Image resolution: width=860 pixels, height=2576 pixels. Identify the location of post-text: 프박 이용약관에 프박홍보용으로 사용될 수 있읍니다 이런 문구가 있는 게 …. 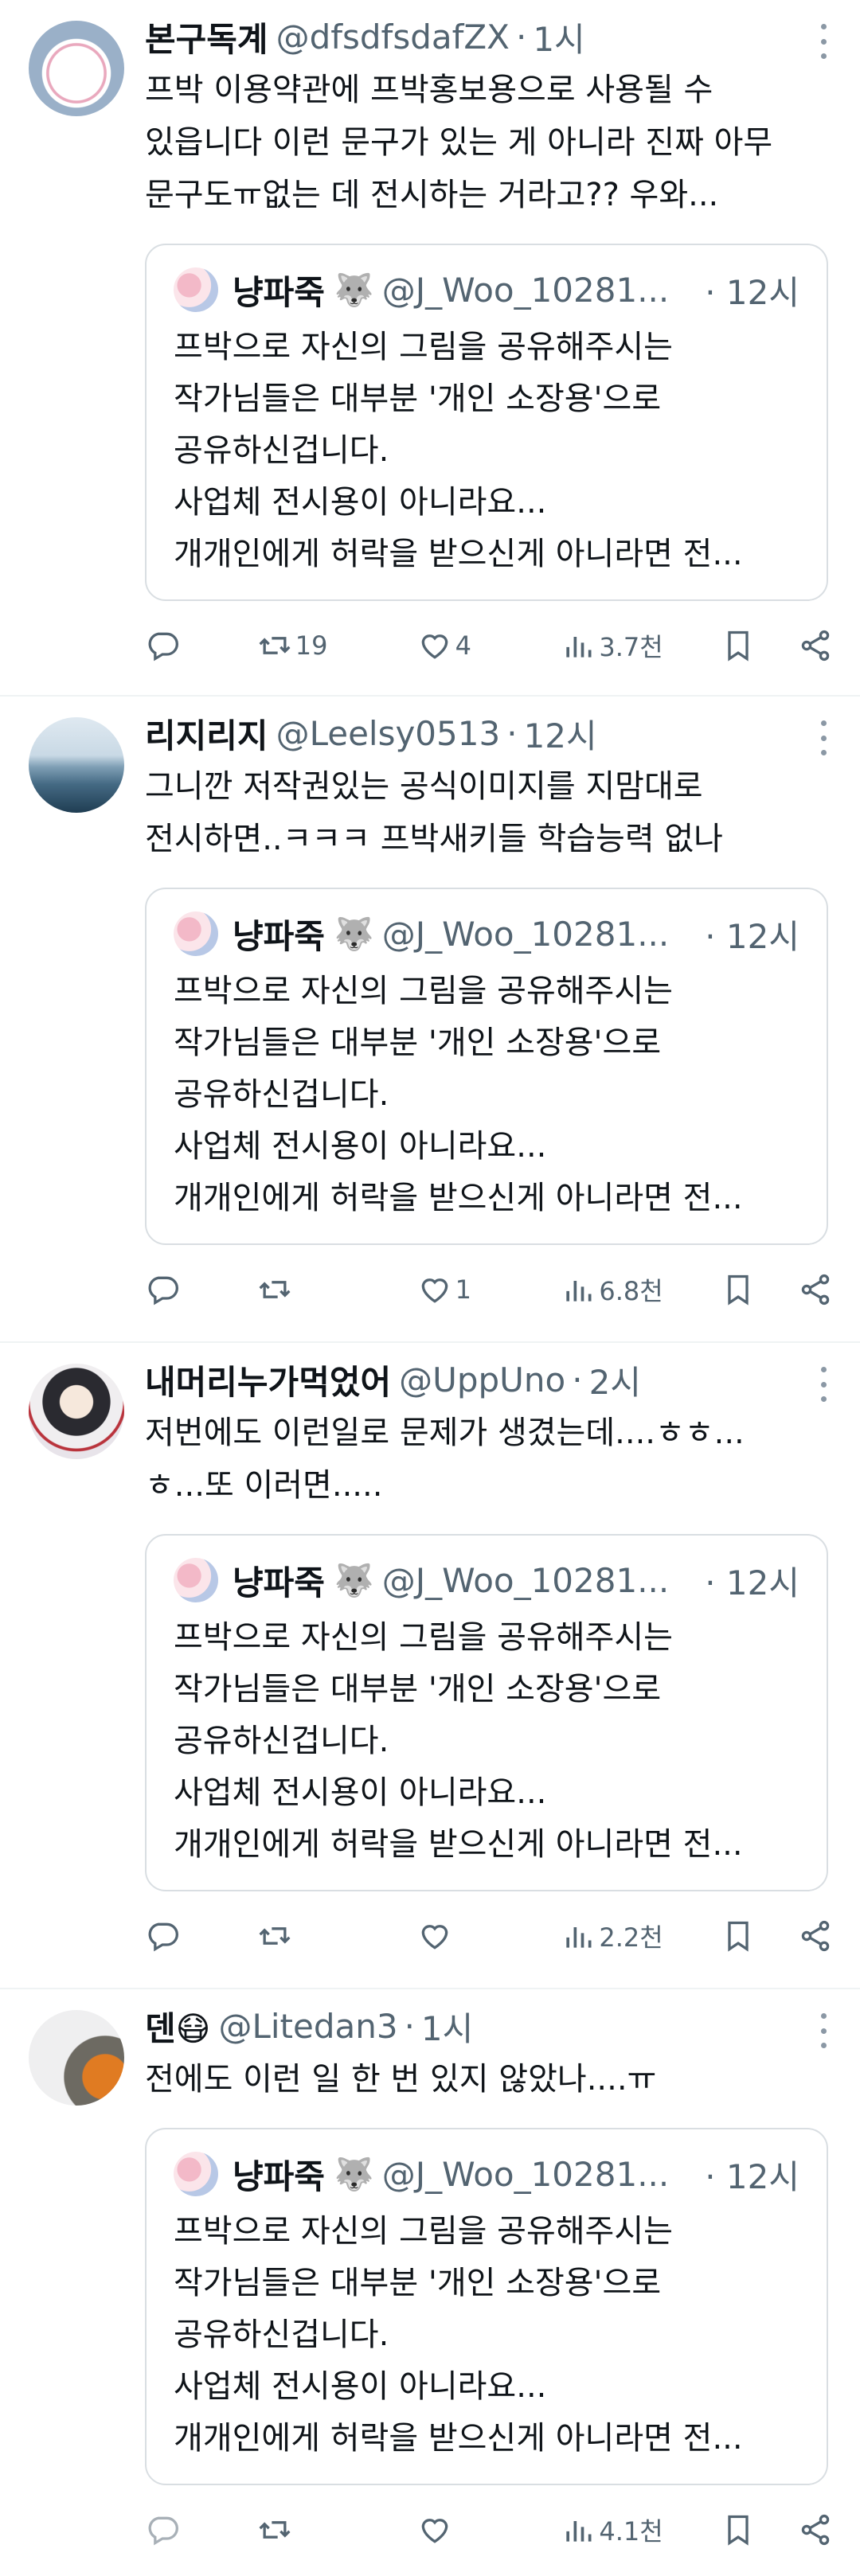
(459, 142).